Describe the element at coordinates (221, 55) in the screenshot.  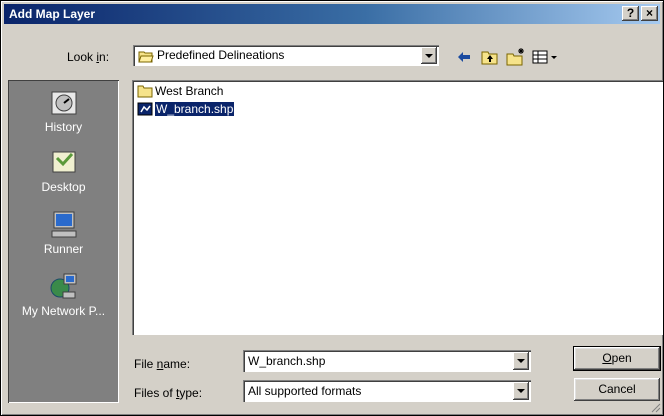
I see `look-in-value: Predefined Delineations` at that location.